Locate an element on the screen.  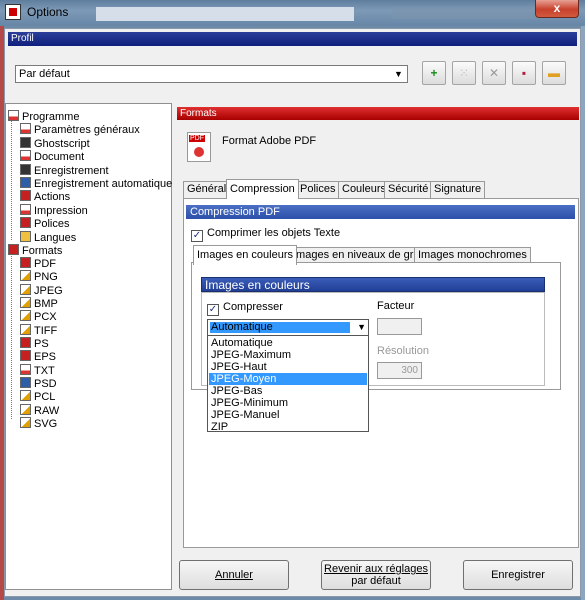
tree-item-eps: EPS is located at coordinates (38, 356).